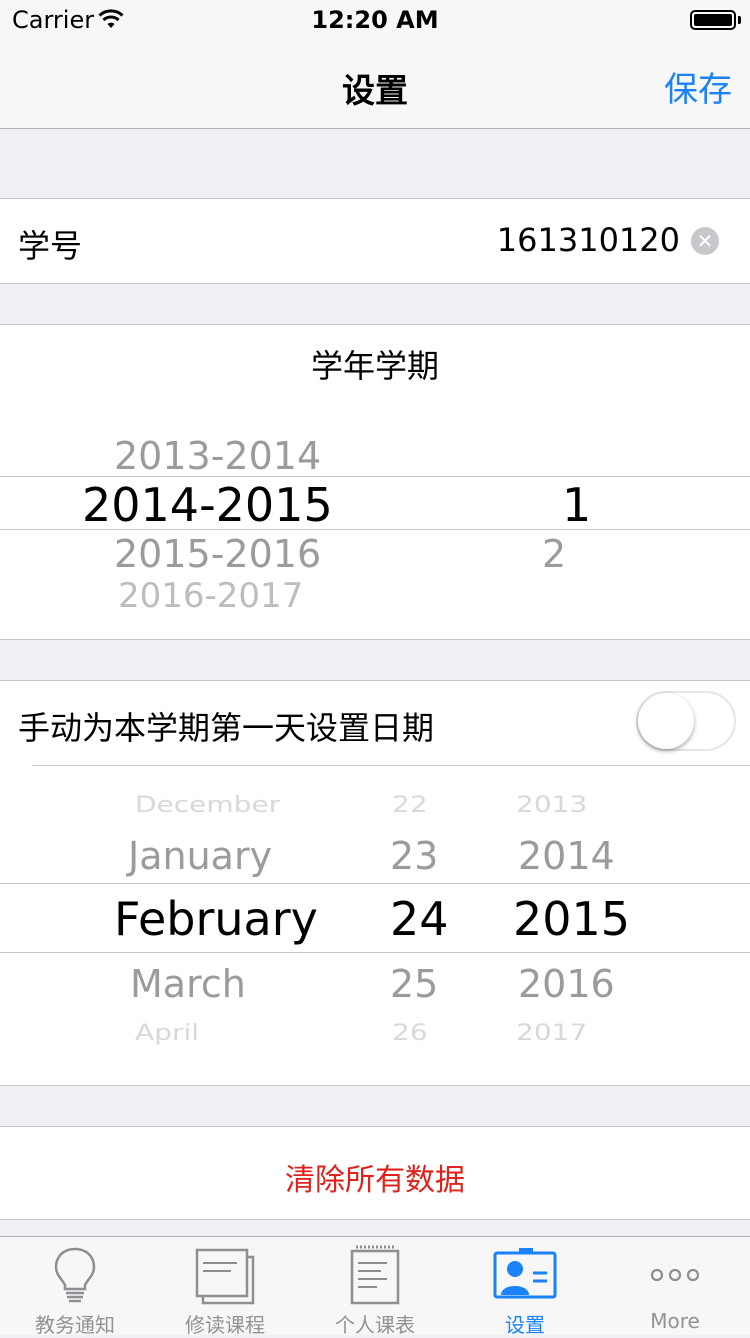  What do you see at coordinates (208, 804) in the screenshot?
I see `picker-month-option: December` at bounding box center [208, 804].